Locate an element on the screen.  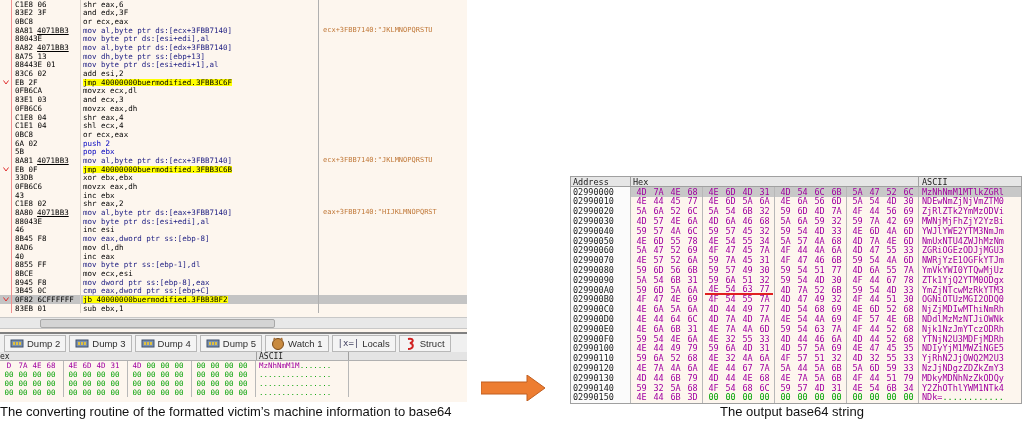
ascii-text: NmUxNTU4ZWJhMzNm is located at coordinates (963, 241).